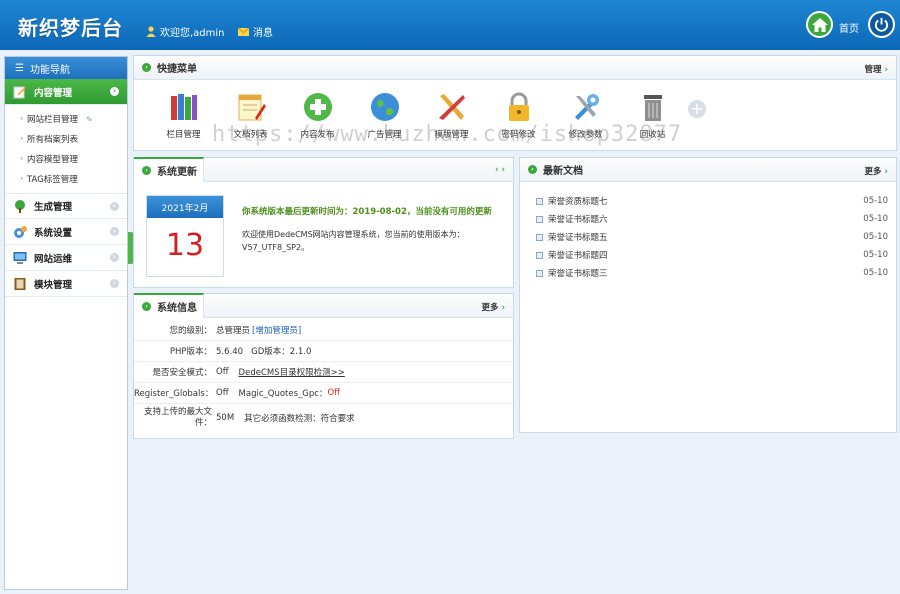 This screenshot has height=594, width=900. What do you see at coordinates (66, 68) in the screenshot?
I see `sidebar-header: ☰ 功能导航` at bounding box center [66, 68].